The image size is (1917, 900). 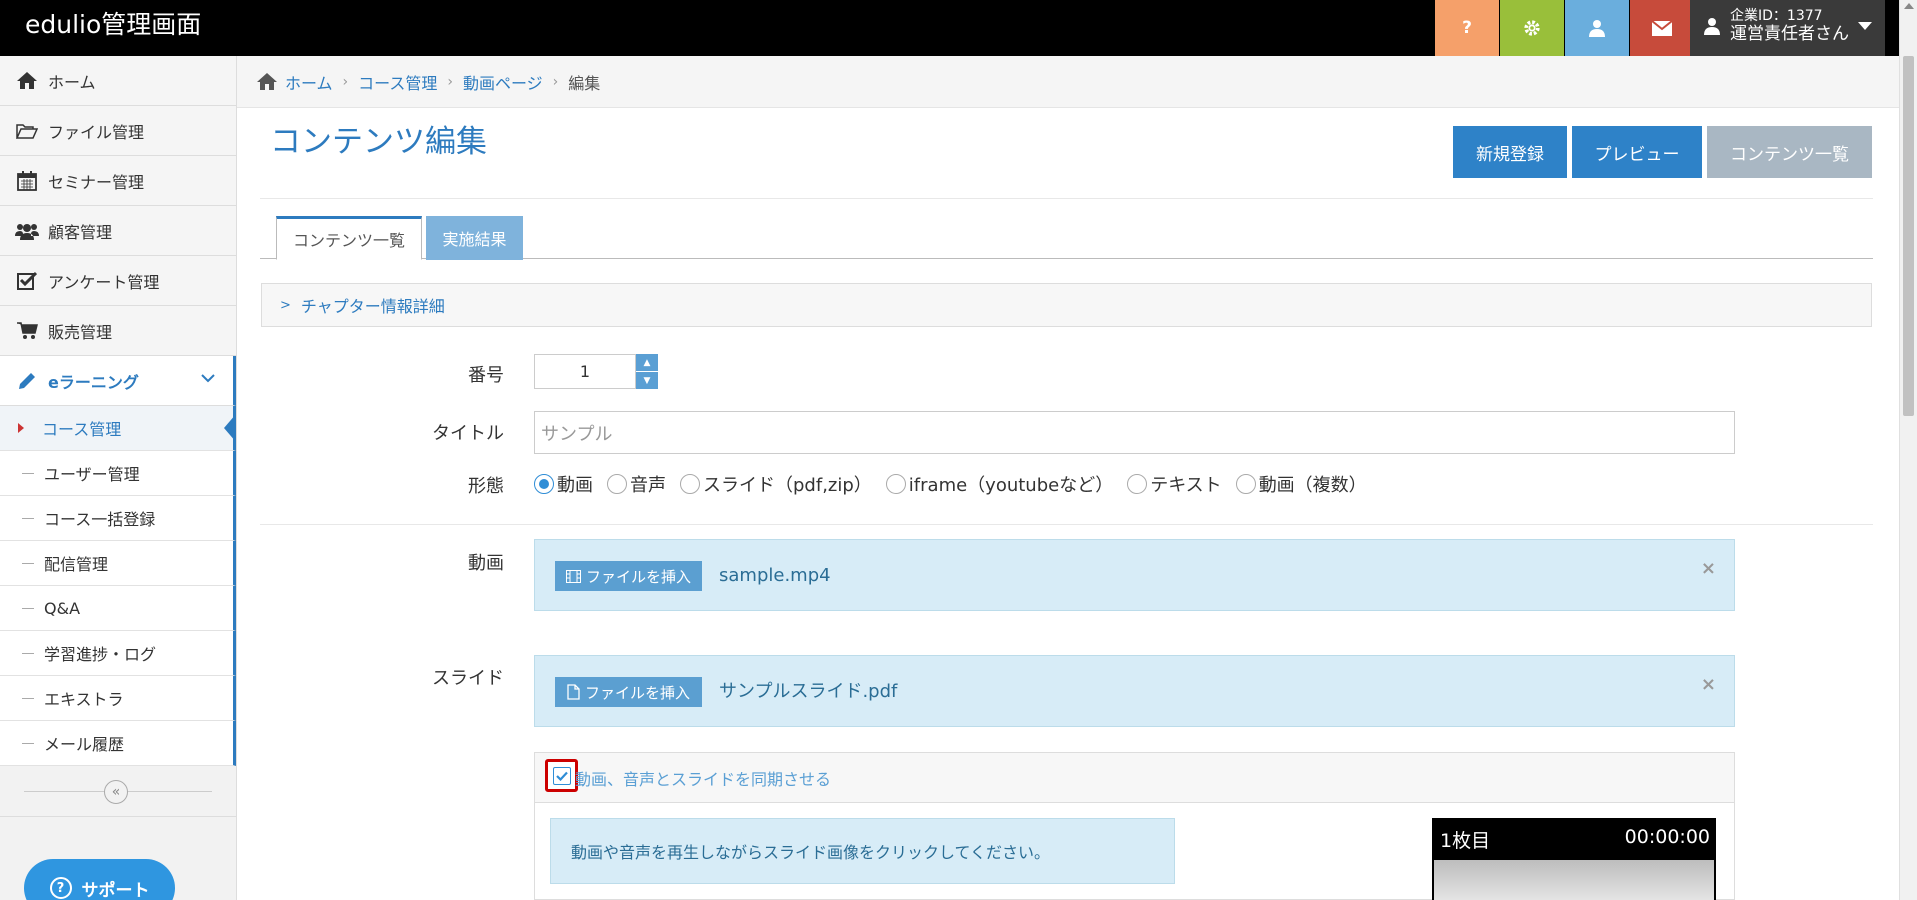 What do you see at coordinates (486, 563) in the screenshot?
I see `video-label: 動画` at bounding box center [486, 563].